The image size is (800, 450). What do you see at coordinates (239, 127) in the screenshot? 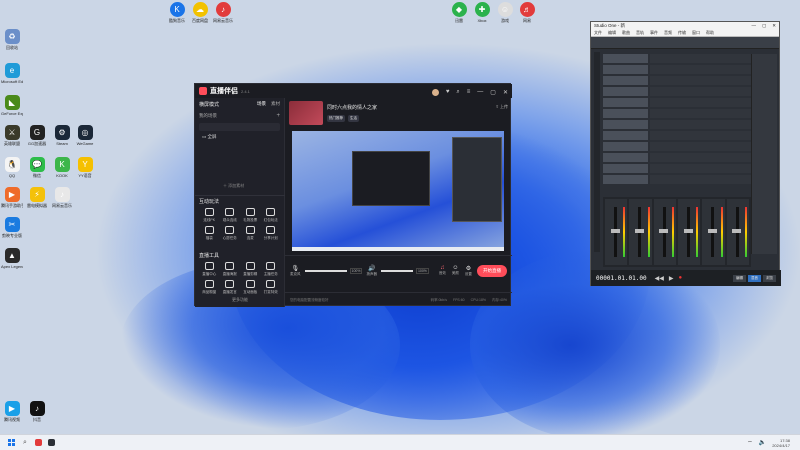
I see `scene-row-placeholder` at bounding box center [239, 127].